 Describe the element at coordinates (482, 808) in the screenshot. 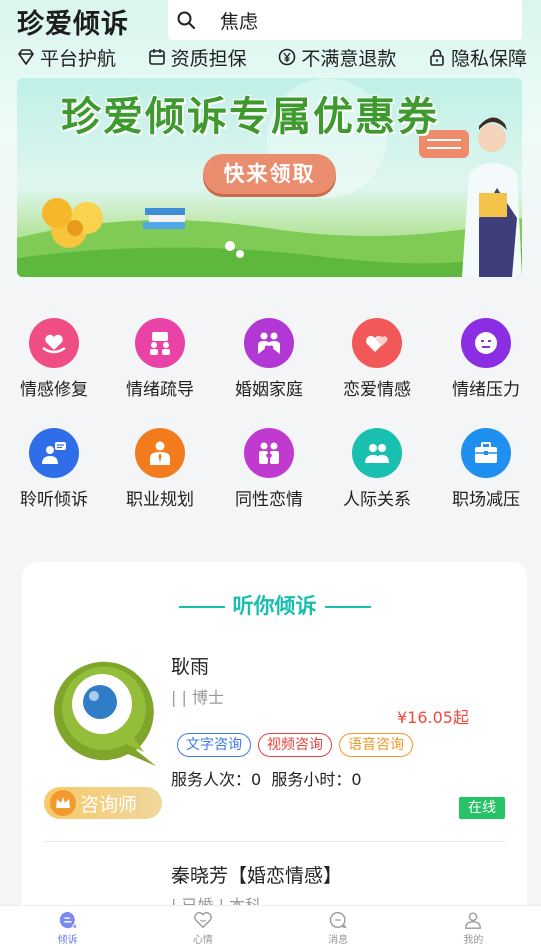

I see `status-badge: 在线` at that location.